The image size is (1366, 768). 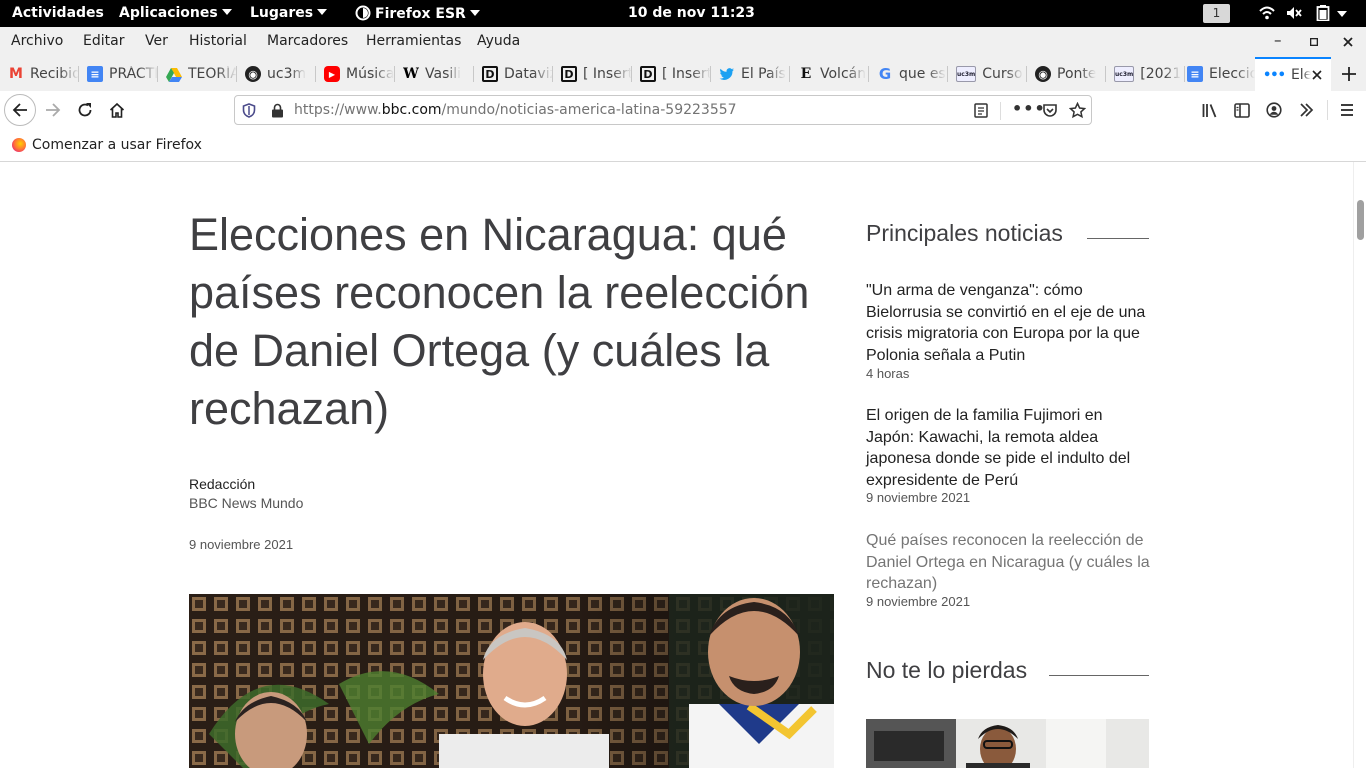 I want to click on sidebar-icon, so click(x=1242, y=110).